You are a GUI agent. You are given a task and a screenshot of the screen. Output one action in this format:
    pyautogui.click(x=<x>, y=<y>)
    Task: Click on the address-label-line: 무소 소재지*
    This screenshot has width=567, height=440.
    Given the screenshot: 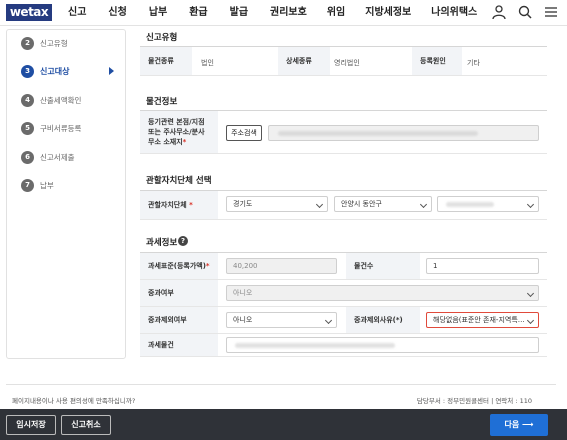 What is the action you would take?
    pyautogui.click(x=167, y=142)
    